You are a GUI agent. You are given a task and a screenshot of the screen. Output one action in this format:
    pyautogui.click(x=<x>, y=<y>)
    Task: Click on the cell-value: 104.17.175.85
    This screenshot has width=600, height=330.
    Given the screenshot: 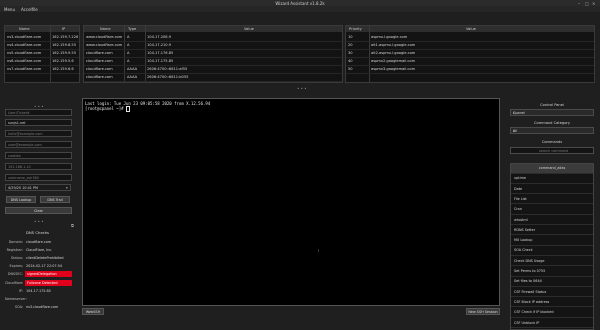 What is the action you would take?
    pyautogui.click(x=160, y=61)
    